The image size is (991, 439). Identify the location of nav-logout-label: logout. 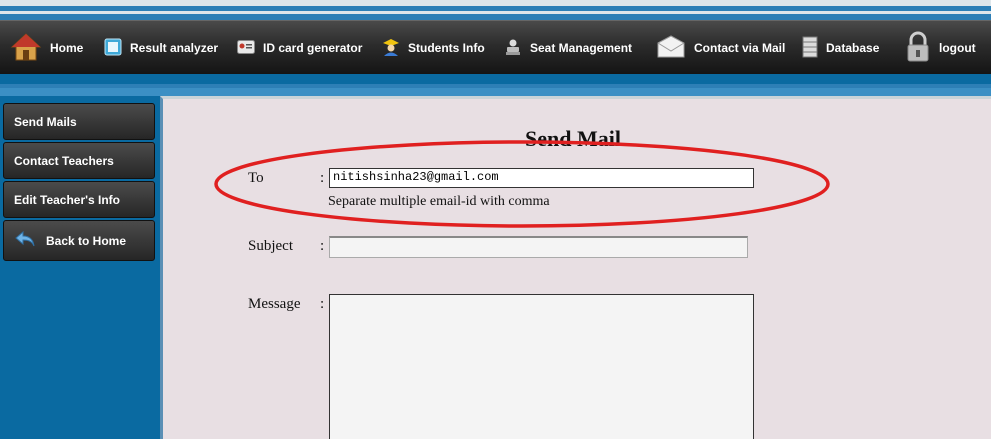
(957, 48).